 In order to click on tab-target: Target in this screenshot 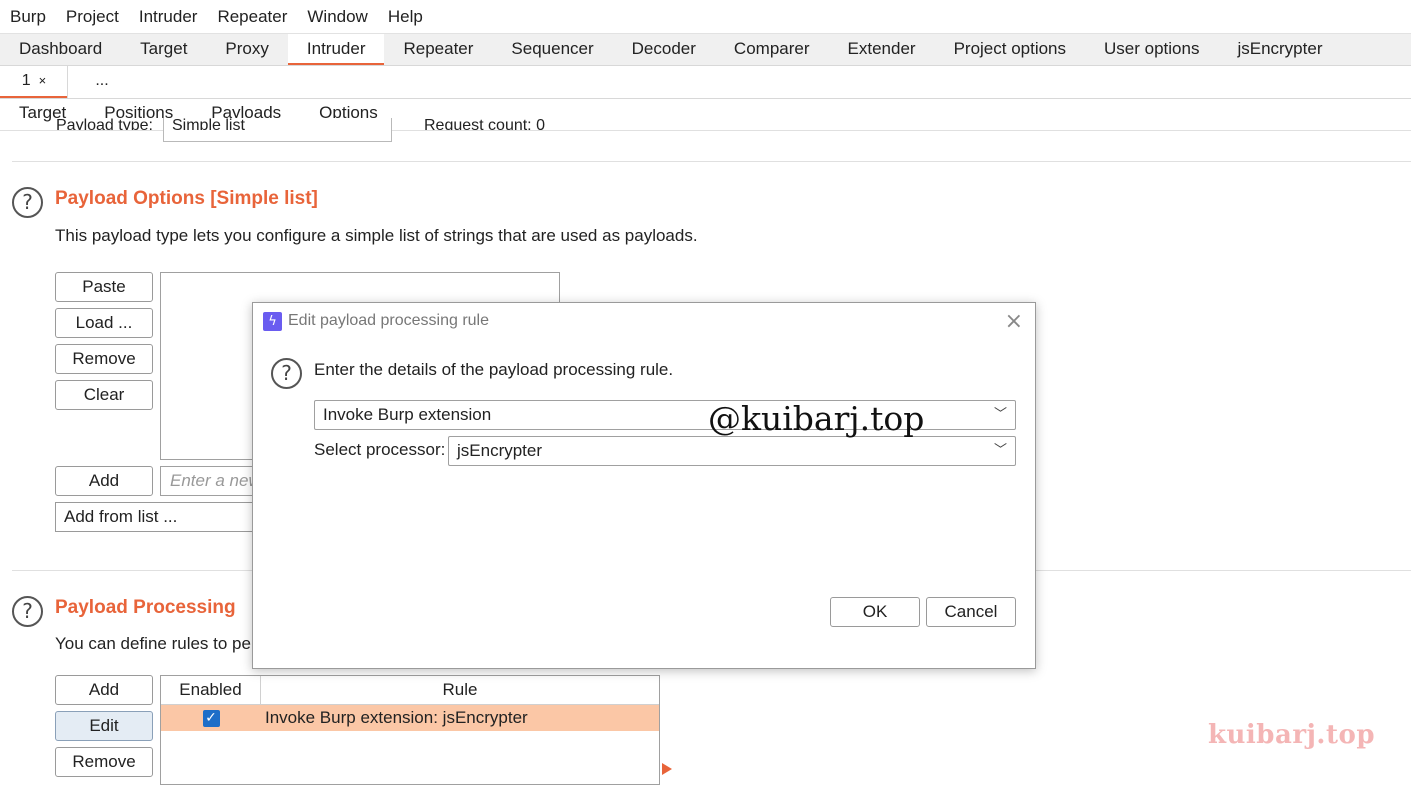, I will do `click(163, 49)`.